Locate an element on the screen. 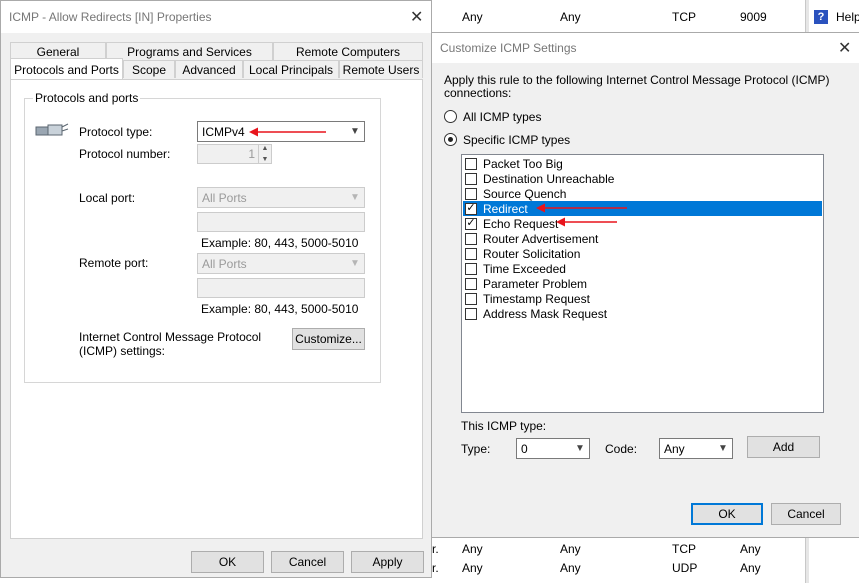  ok-button: OK is located at coordinates (227, 562).